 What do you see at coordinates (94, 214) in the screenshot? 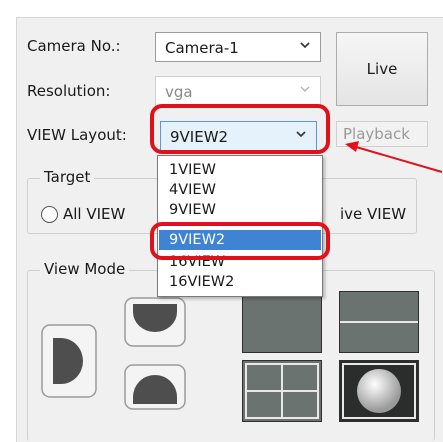
I see `all-view-label: All VIEW` at bounding box center [94, 214].